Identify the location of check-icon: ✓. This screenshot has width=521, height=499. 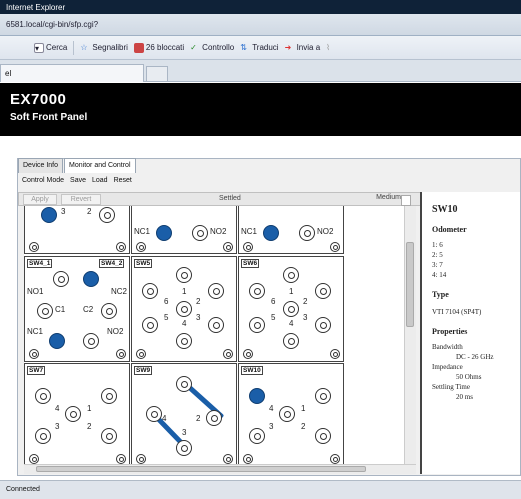
(193, 47).